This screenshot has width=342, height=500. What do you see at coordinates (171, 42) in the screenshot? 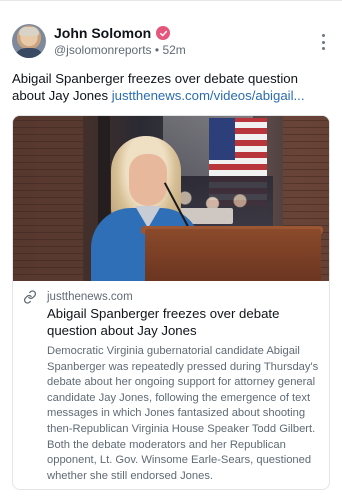
I see `post-header: John Solomon @jsolomonreports • 52m` at bounding box center [171, 42].